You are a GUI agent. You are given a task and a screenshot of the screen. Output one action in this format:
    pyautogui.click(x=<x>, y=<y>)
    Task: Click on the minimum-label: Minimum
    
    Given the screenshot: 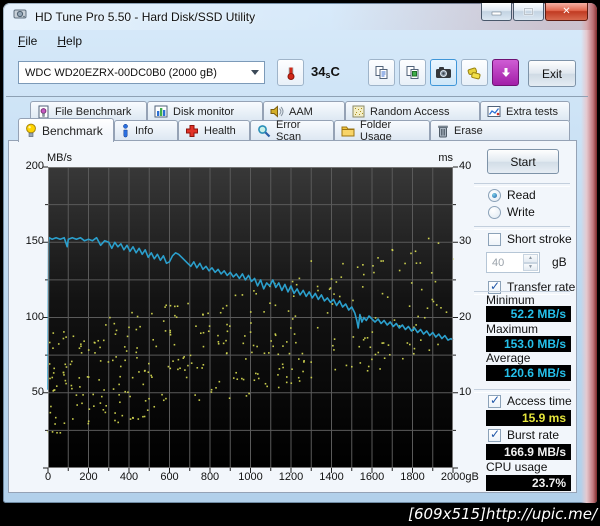 What is the action you would take?
    pyautogui.click(x=510, y=300)
    